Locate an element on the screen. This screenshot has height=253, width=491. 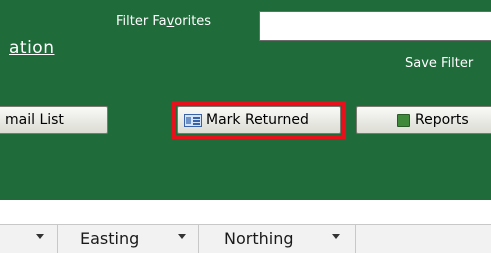
column-header-northing: Northing is located at coordinates (277, 239).